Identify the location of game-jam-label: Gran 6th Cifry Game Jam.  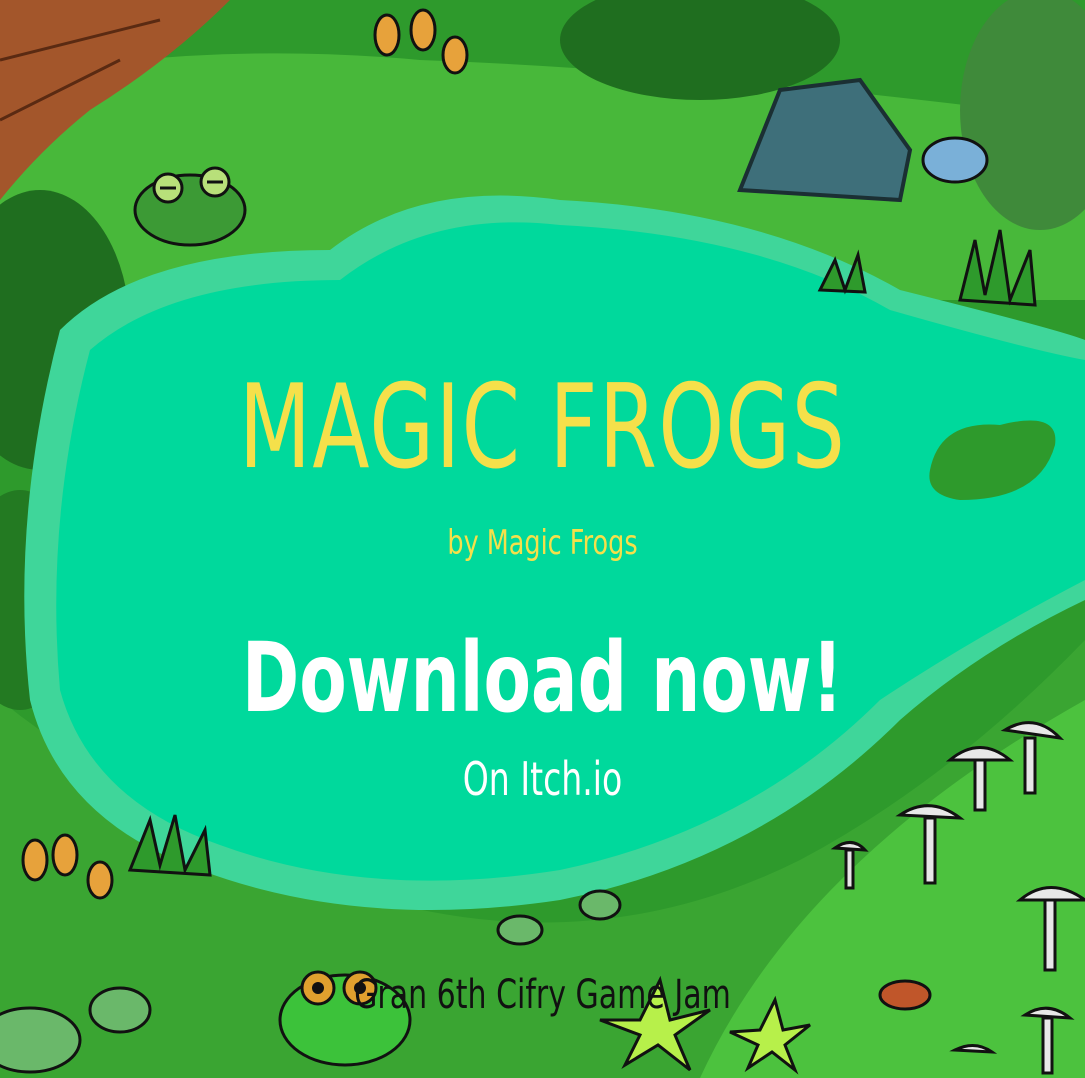
(542, 995).